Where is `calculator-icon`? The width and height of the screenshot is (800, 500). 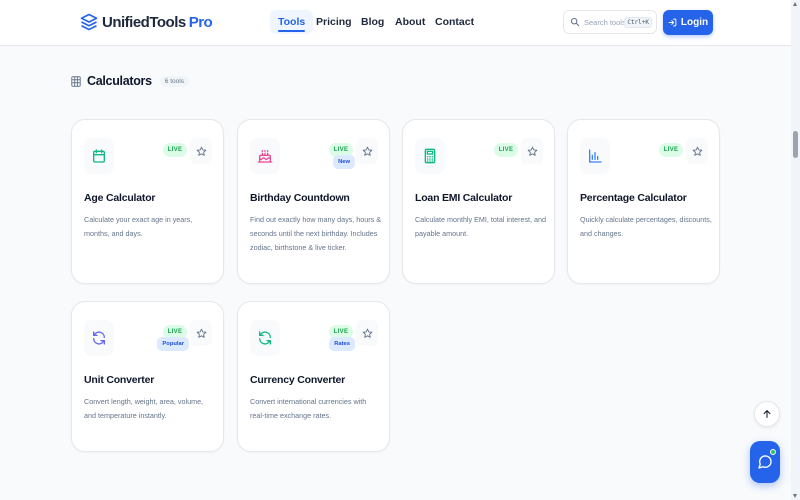
calculator-icon is located at coordinates (430, 156).